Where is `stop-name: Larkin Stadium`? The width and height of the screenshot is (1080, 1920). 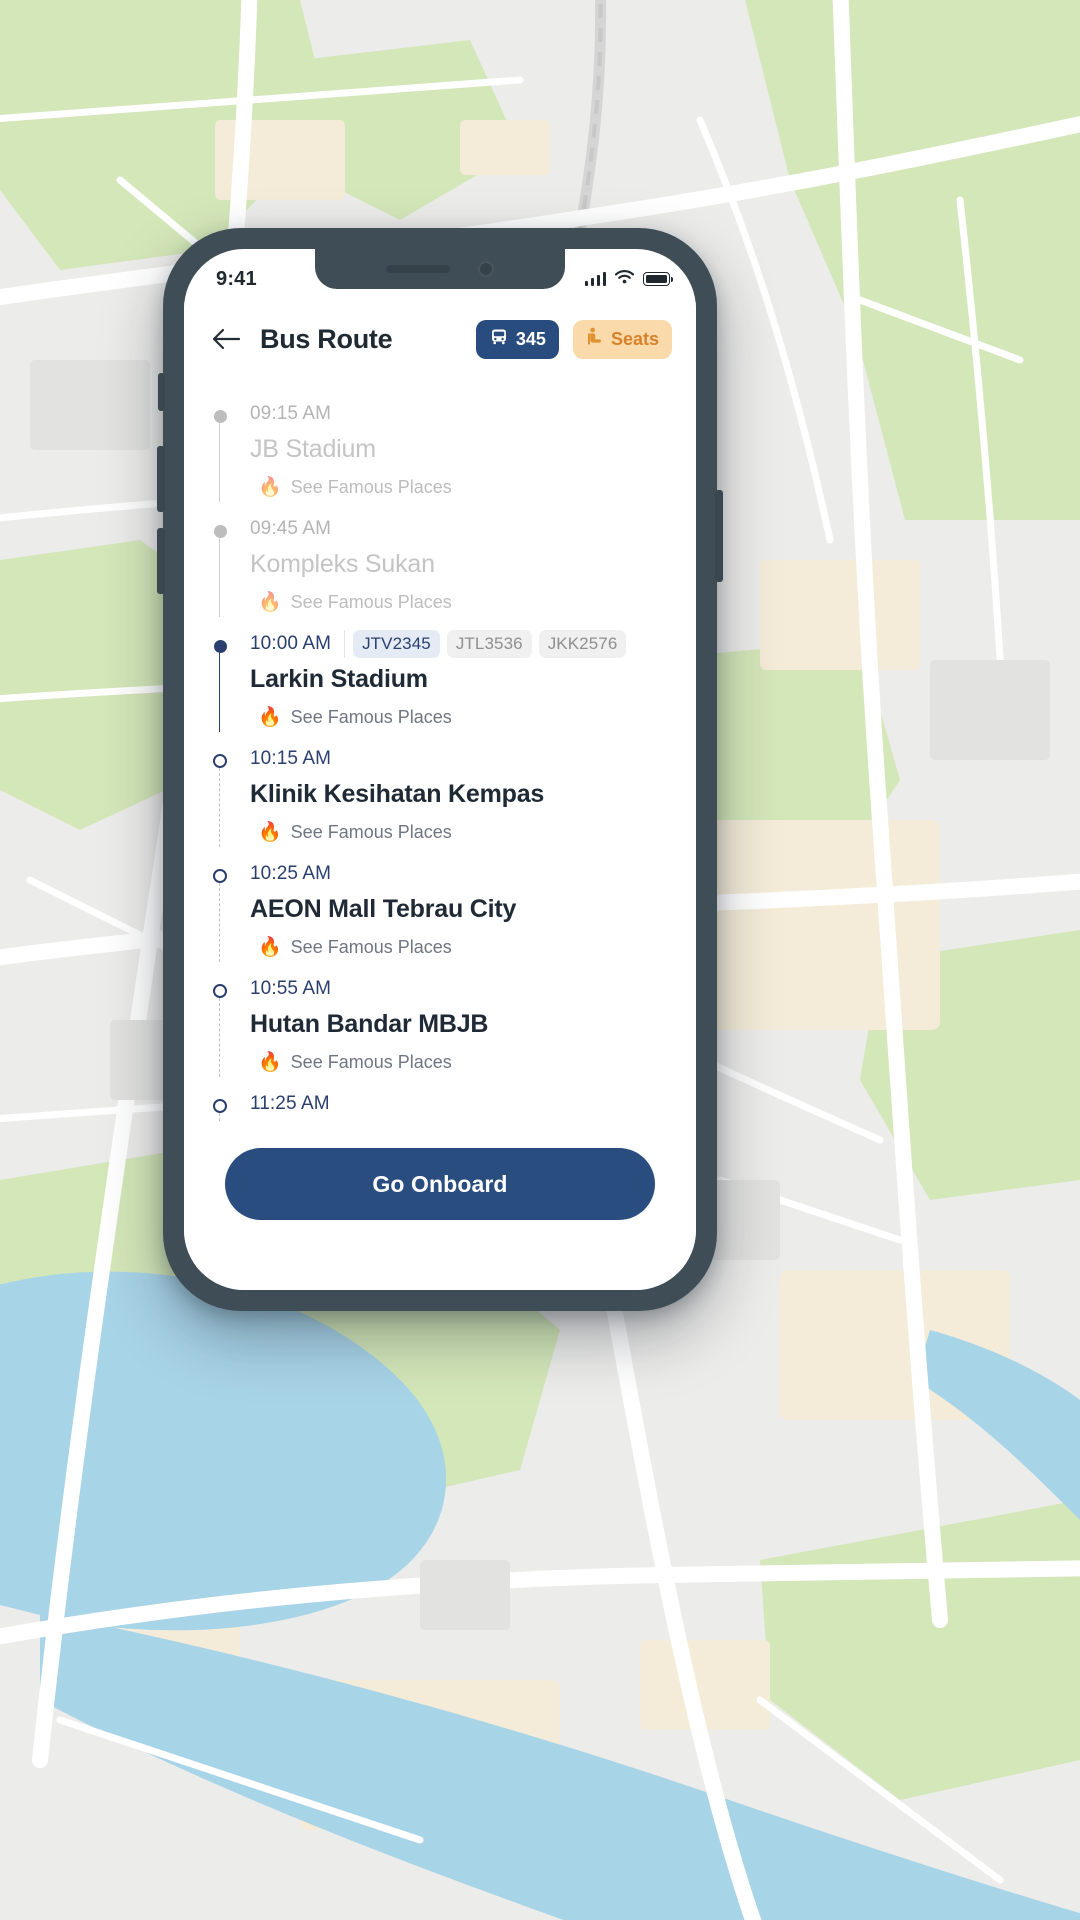
stop-name: Larkin Stadium is located at coordinates (339, 679).